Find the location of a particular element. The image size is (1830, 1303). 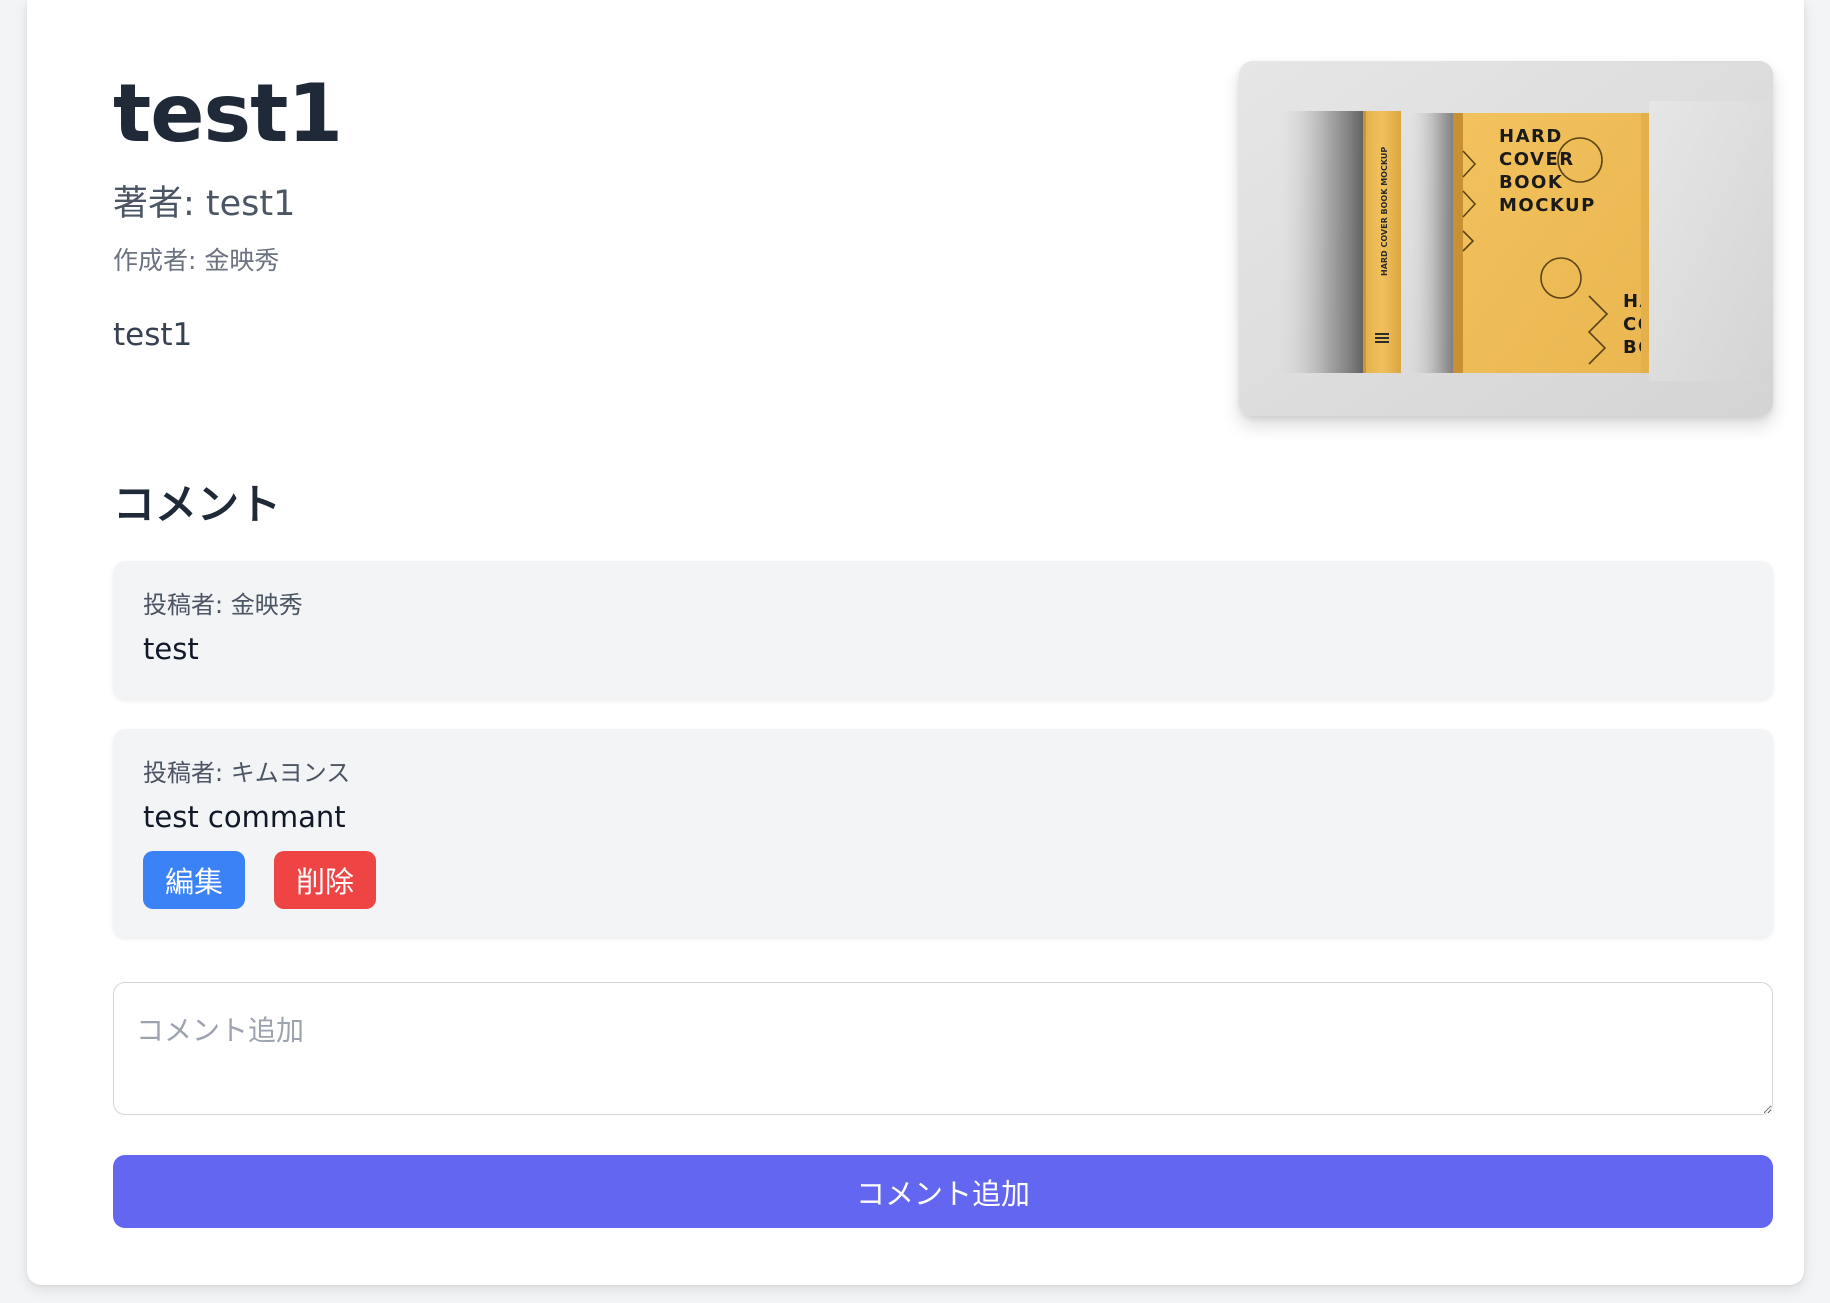

comment-text: test commant is located at coordinates (244, 817).